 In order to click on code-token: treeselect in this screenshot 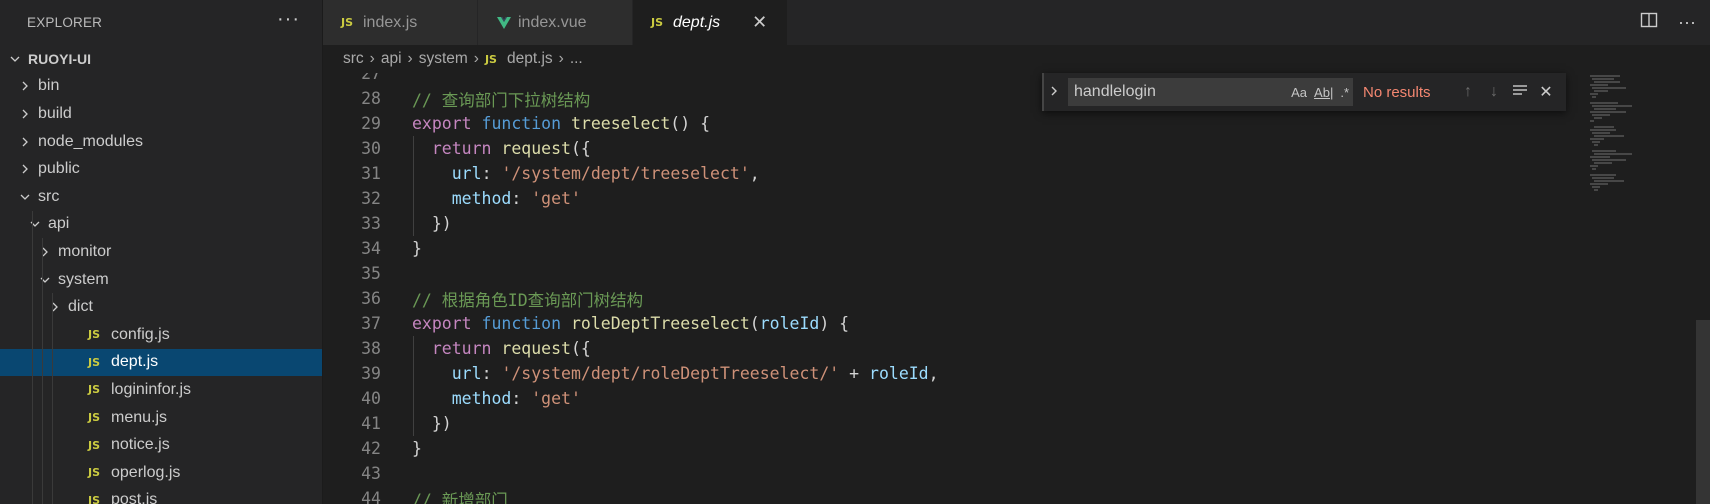, I will do `click(620, 123)`.